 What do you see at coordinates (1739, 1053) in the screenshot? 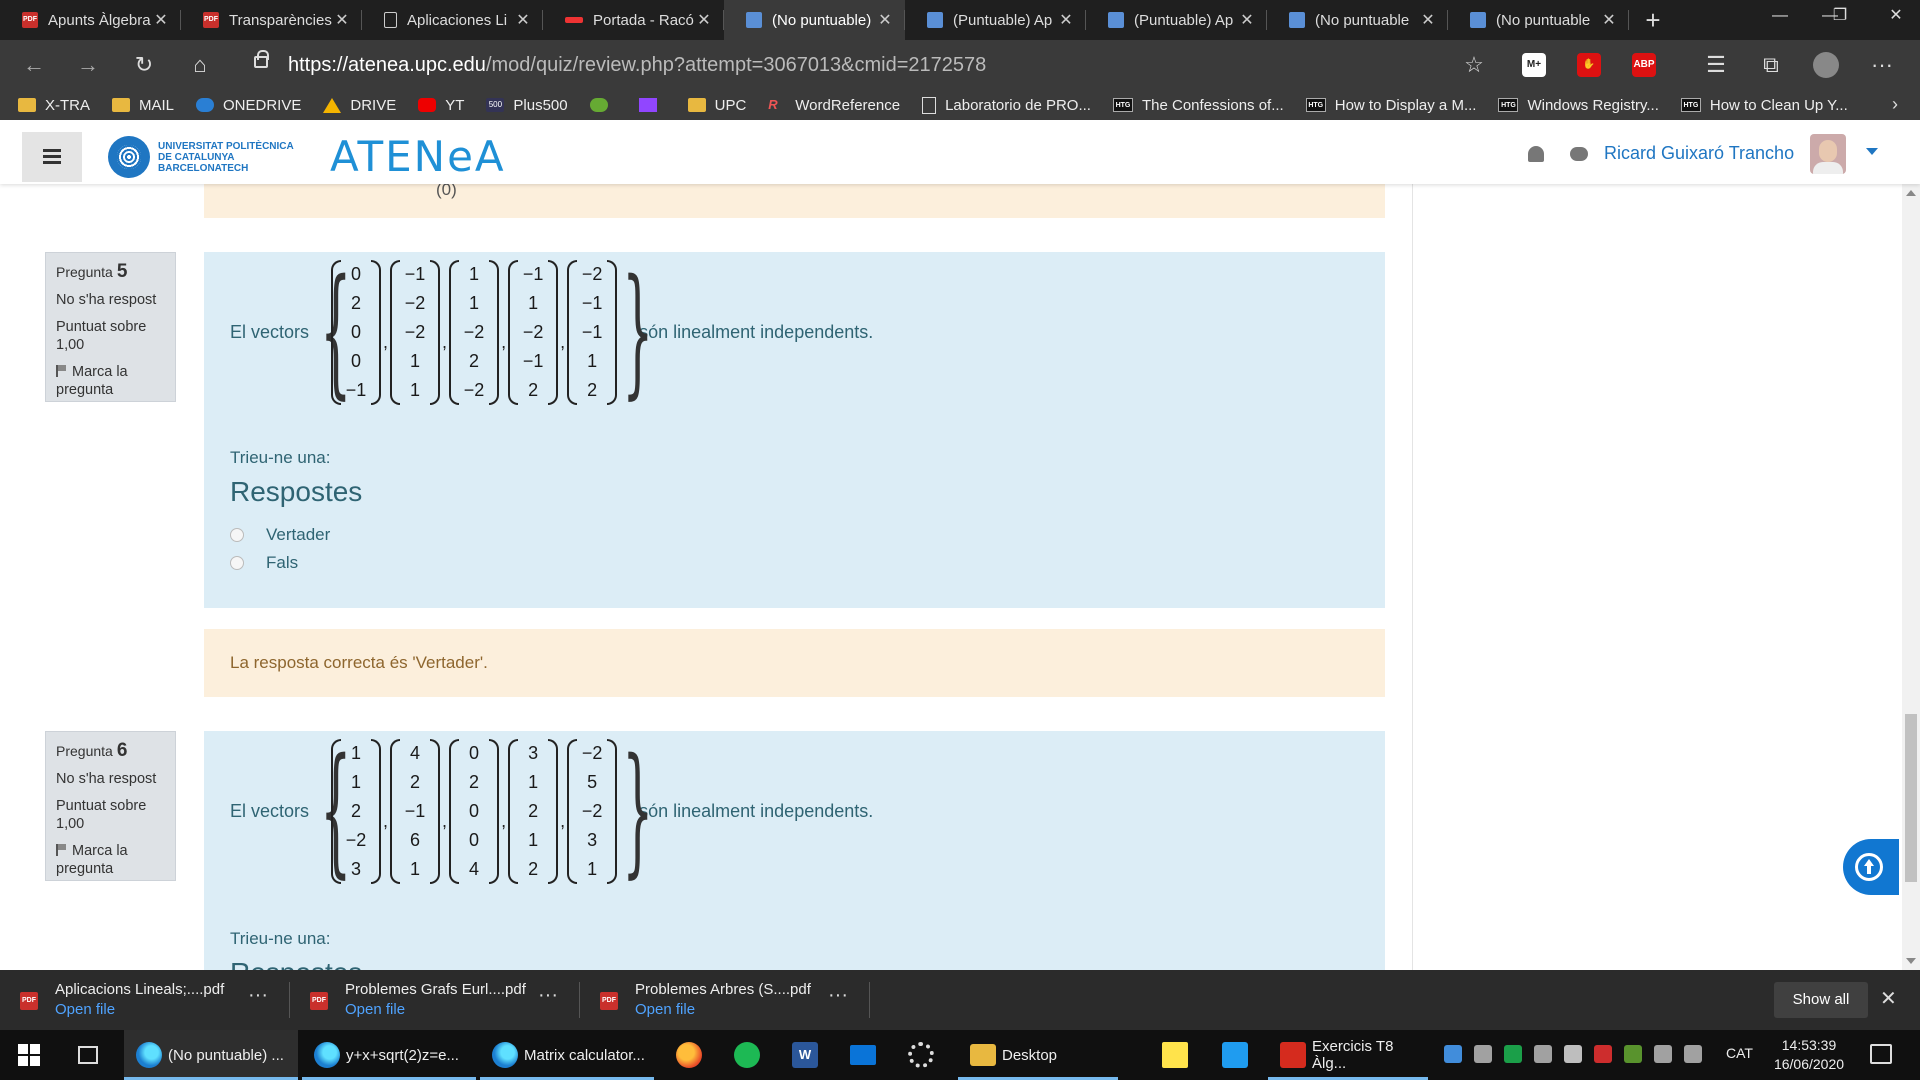
I see `input-language: CAT` at bounding box center [1739, 1053].